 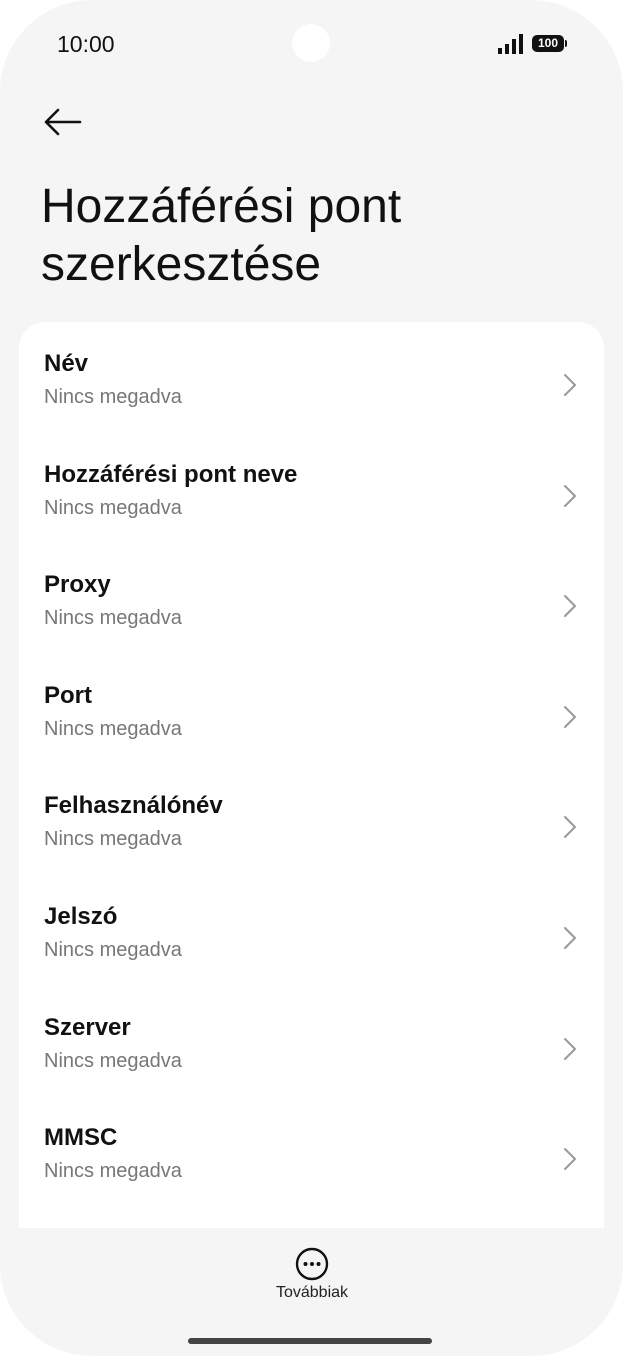 I want to click on more-button: Továbbiak, so click(x=312, y=1278).